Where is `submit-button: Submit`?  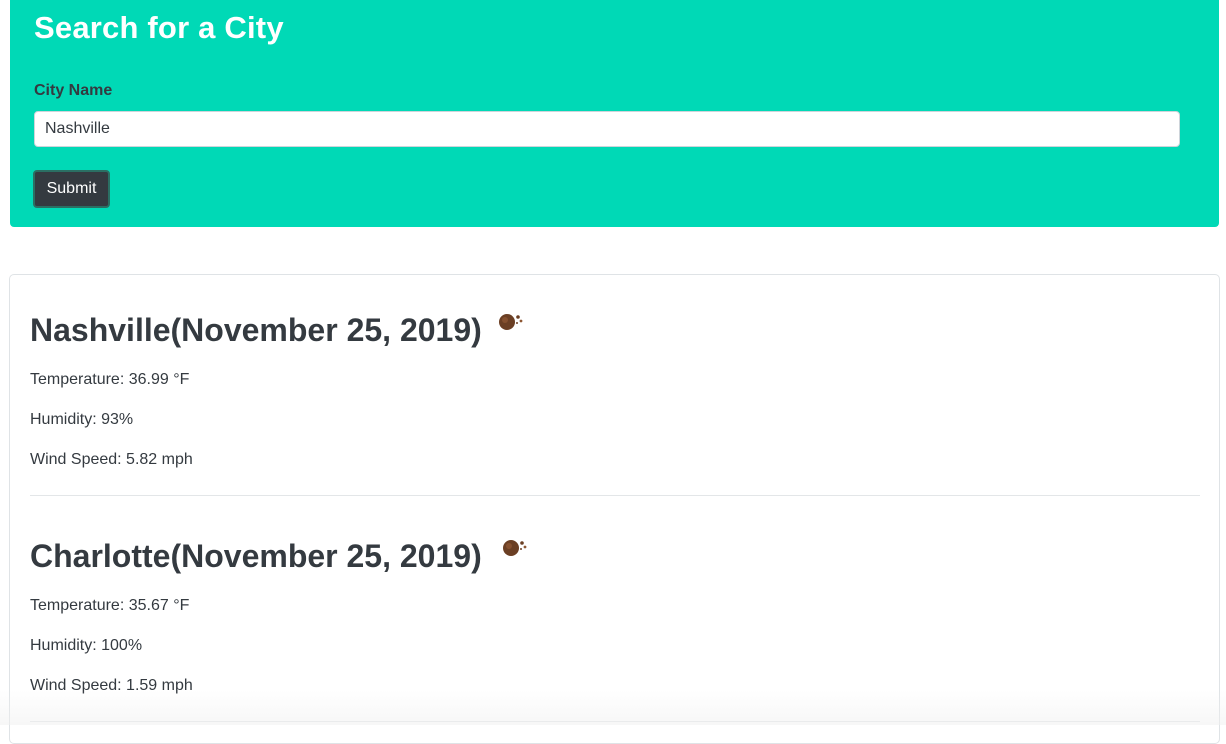
submit-button: Submit is located at coordinates (71, 189).